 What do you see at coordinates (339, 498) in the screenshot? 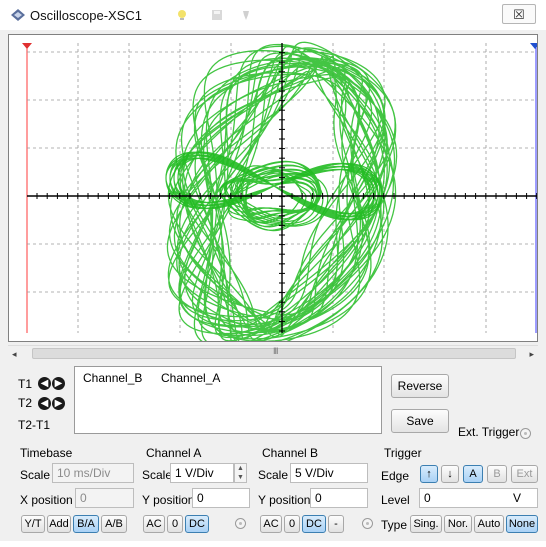
I see `channel-b-ypos-field: 0` at bounding box center [339, 498].